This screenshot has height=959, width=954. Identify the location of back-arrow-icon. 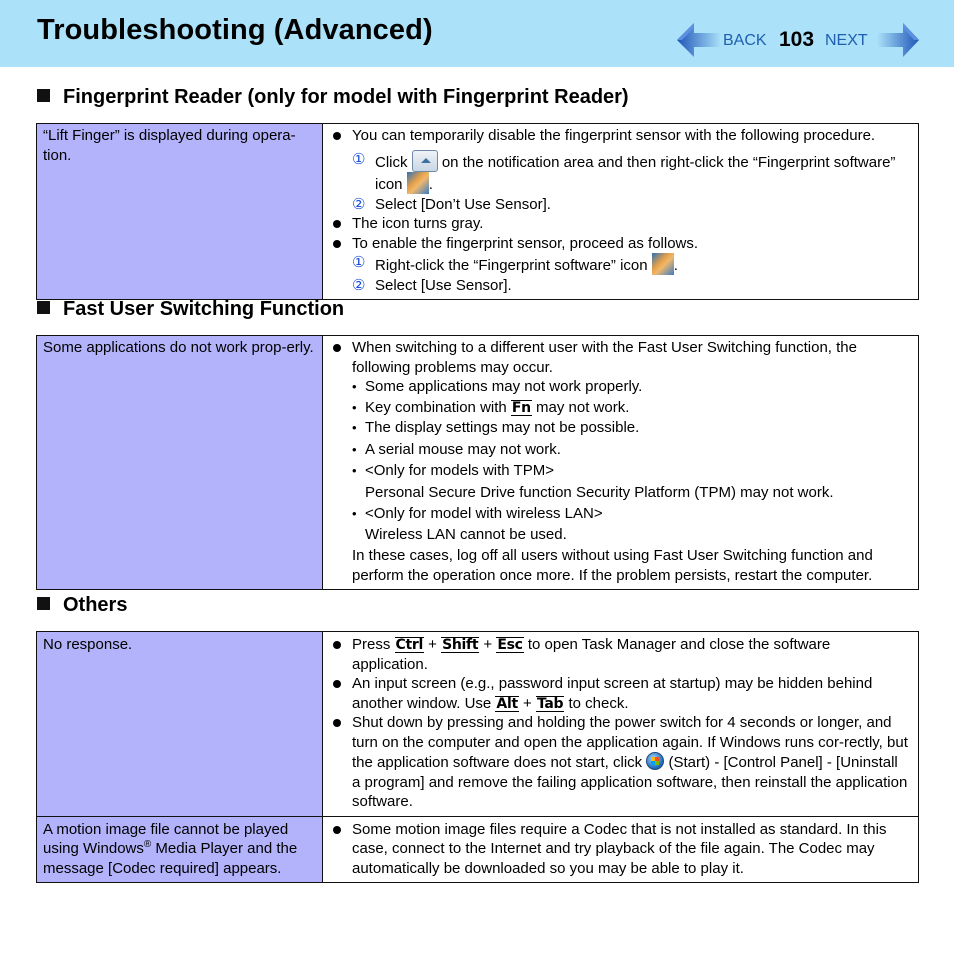
(699, 40).